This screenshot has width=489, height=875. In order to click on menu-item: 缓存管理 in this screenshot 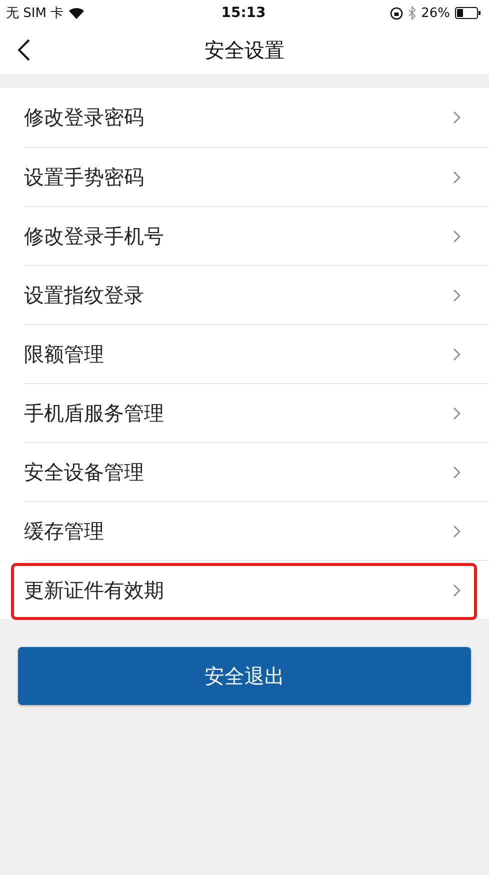, I will do `click(244, 530)`.